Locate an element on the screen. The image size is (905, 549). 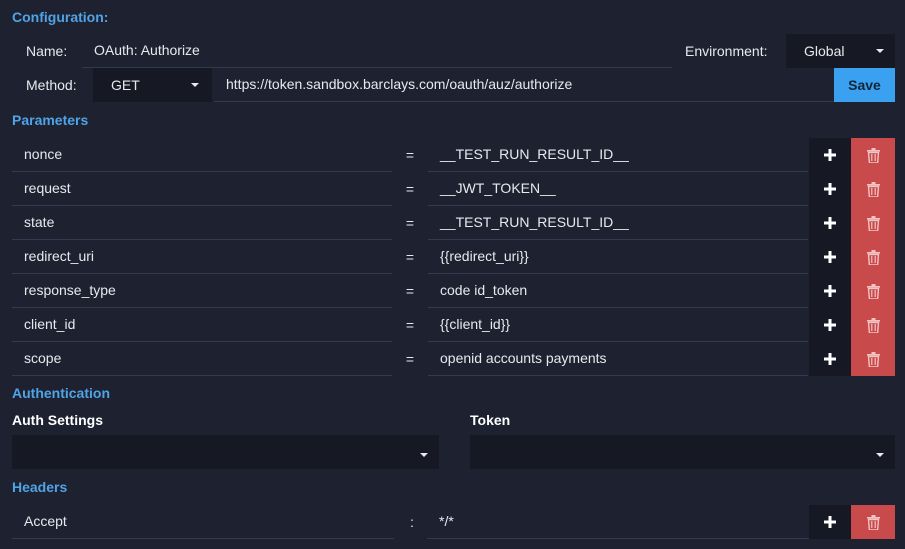
parameters-value-input: openid accounts payments is located at coordinates (618, 359).